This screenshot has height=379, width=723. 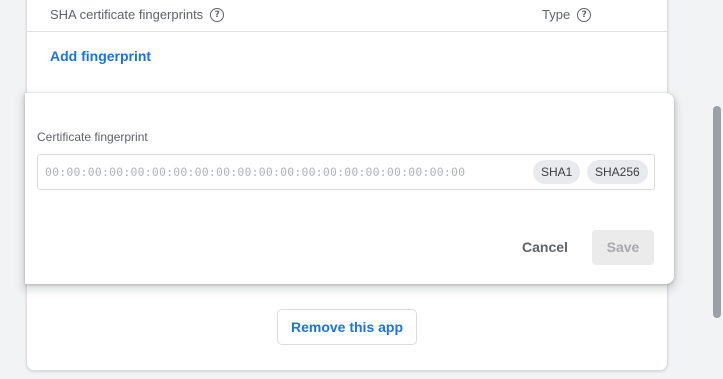 What do you see at coordinates (100, 56) in the screenshot?
I see `add-fingerprint-link: Add fingerprint` at bounding box center [100, 56].